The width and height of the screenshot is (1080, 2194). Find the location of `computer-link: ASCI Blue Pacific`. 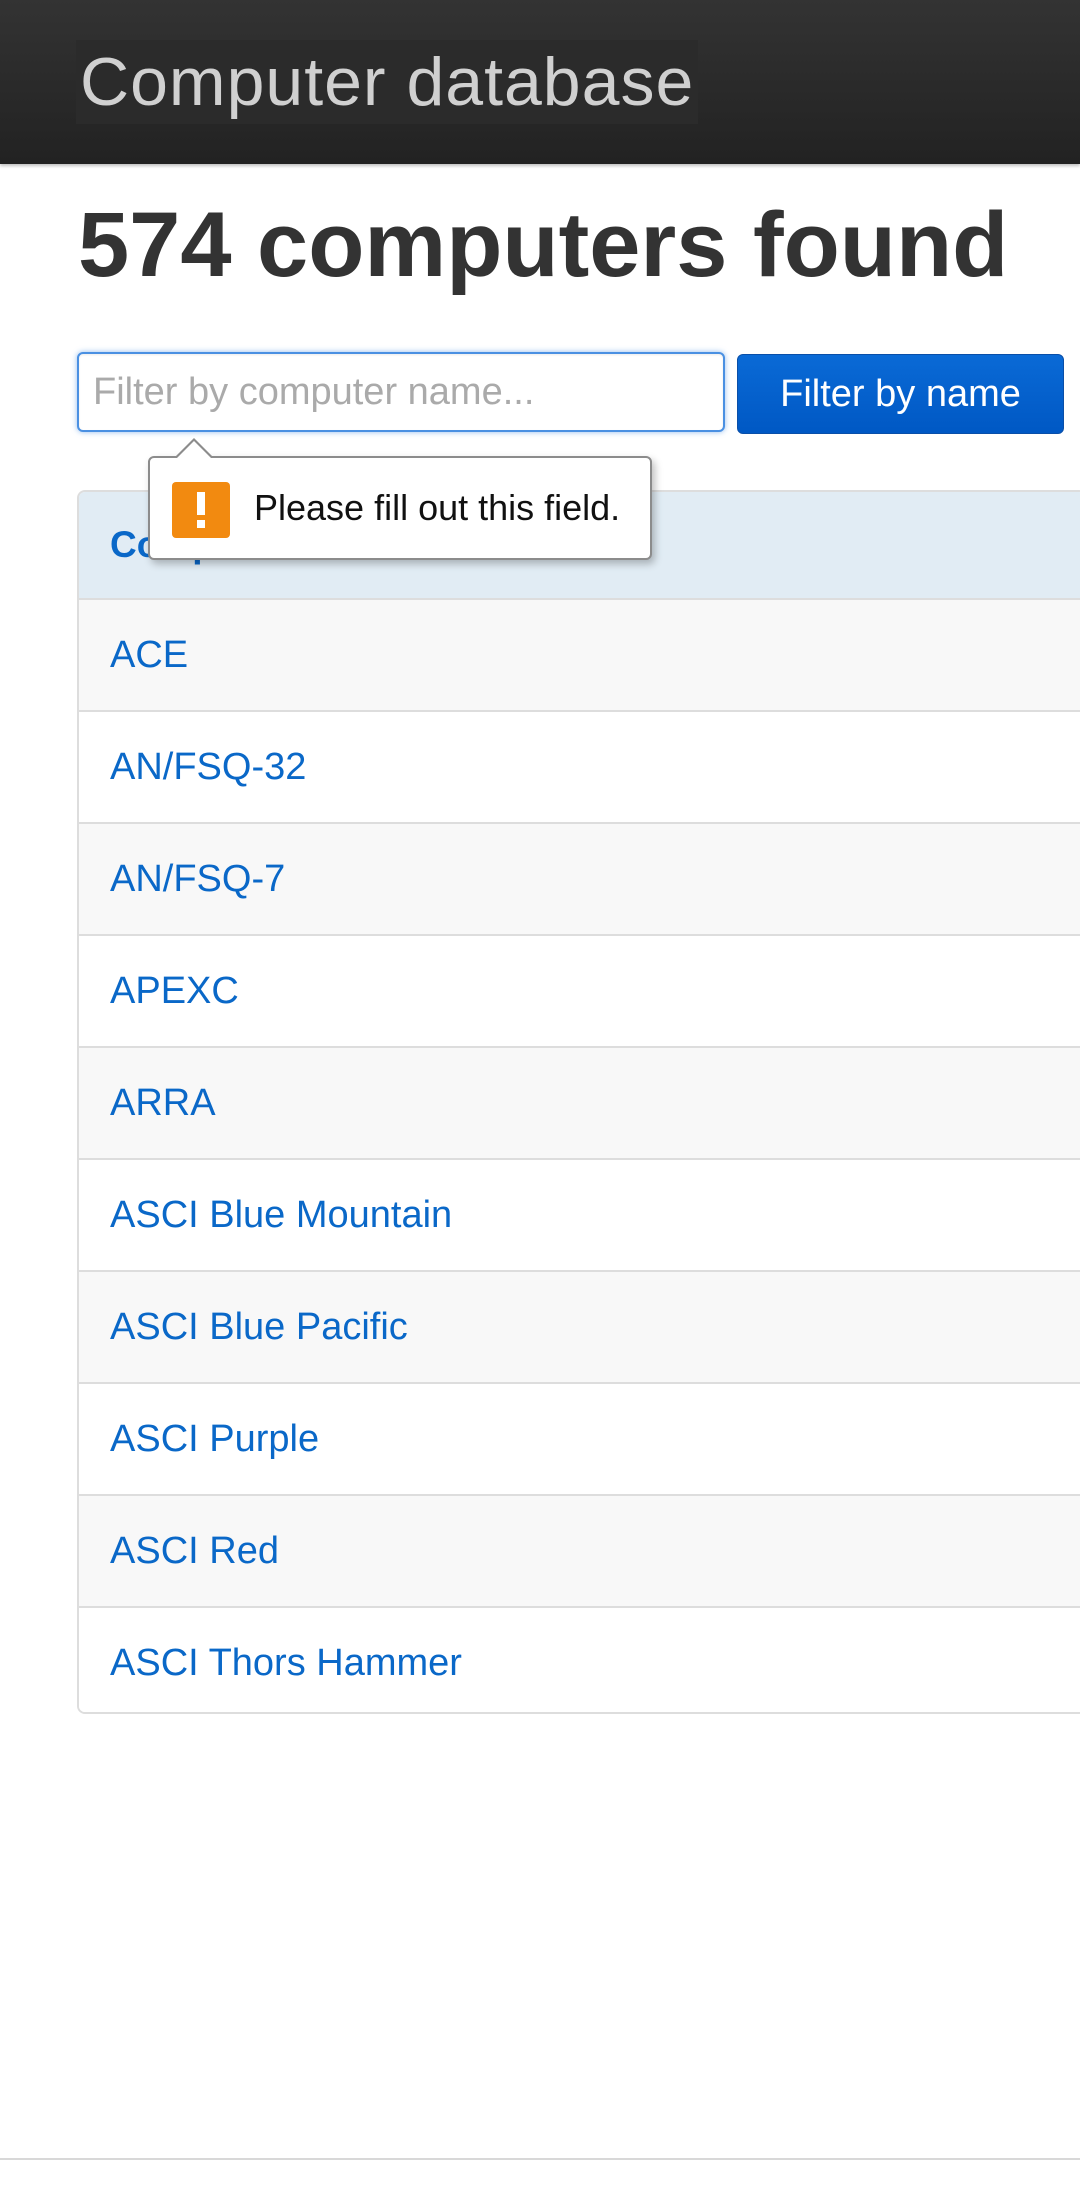

computer-link: ASCI Blue Pacific is located at coordinates (259, 1327).